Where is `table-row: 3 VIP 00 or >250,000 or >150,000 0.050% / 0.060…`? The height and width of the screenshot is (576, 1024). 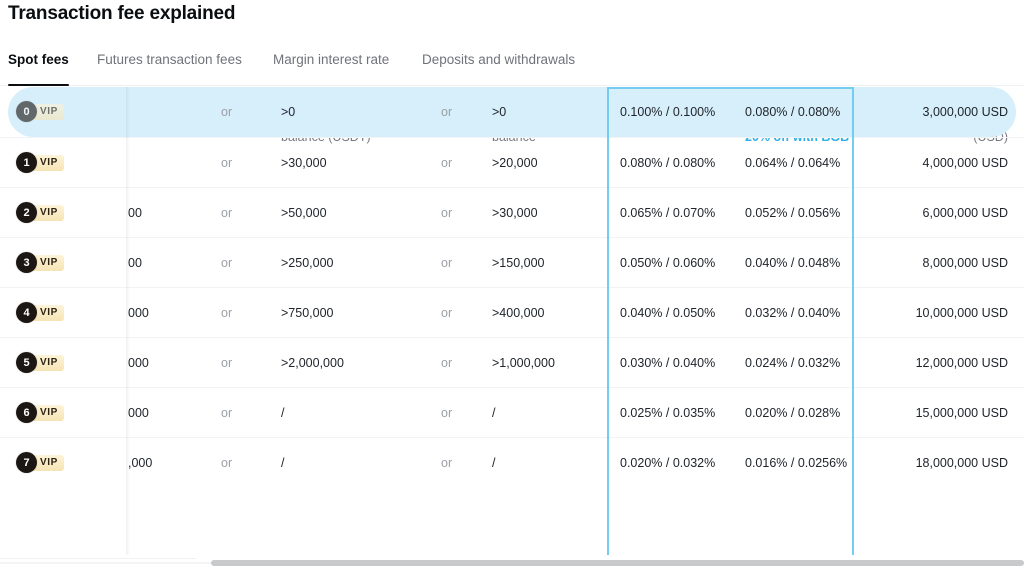
table-row: 3 VIP 00 or >250,000 or >150,000 0.050% / 0.060… is located at coordinates (512, 262).